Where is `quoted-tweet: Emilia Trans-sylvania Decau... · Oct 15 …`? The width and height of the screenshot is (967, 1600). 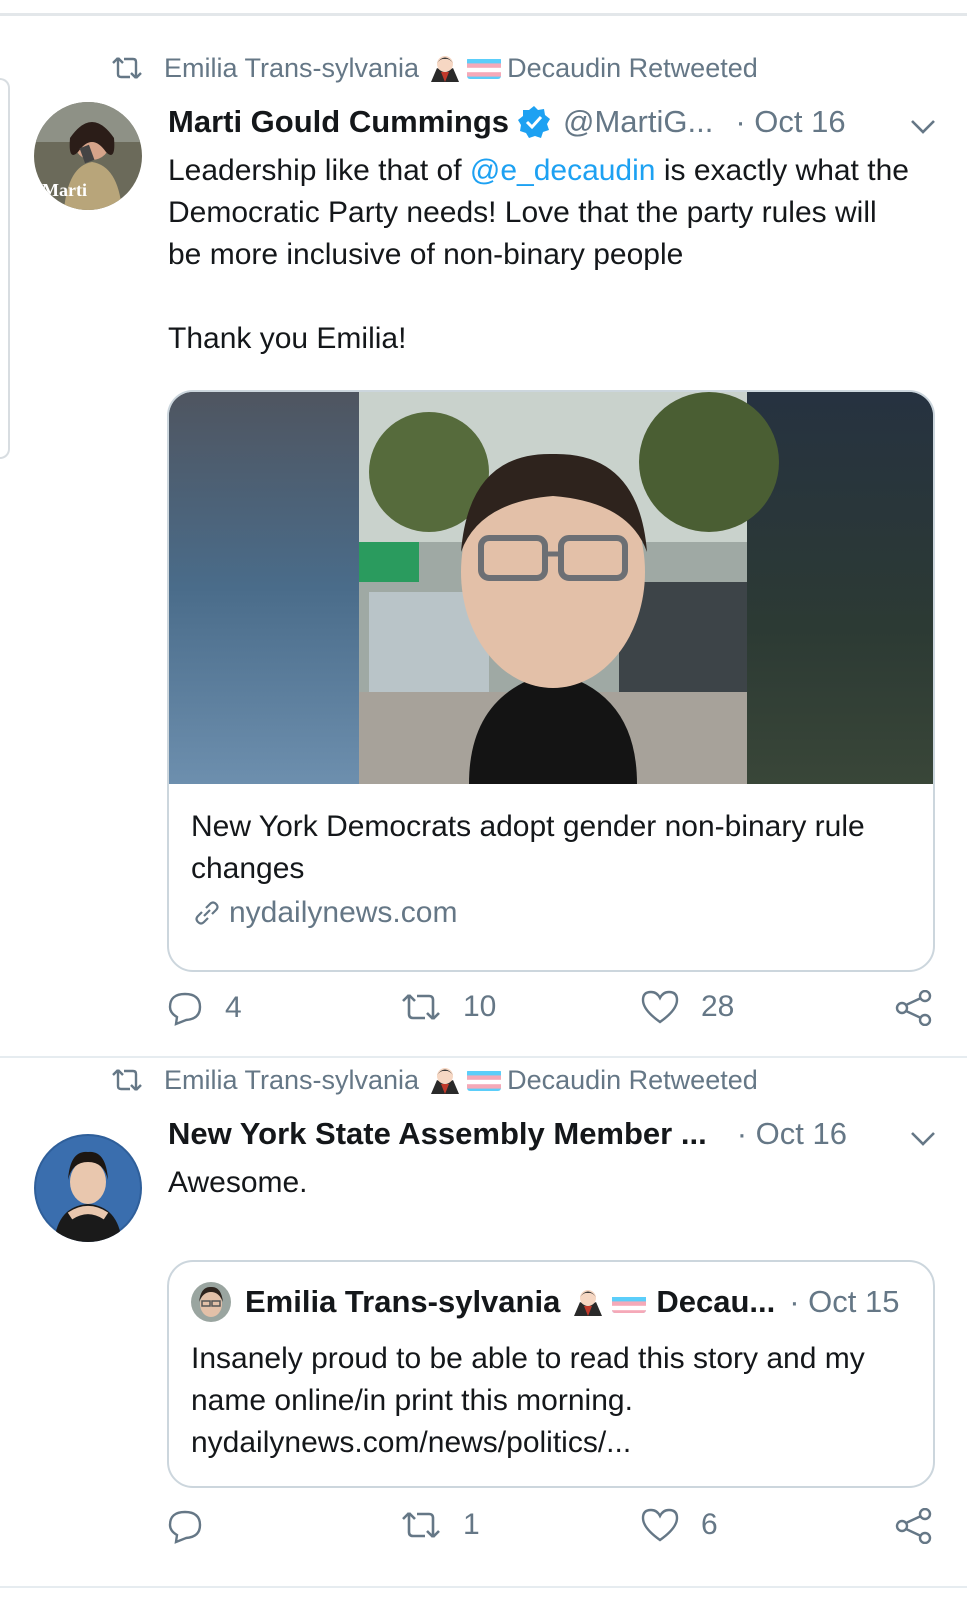 quoted-tweet: Emilia Trans-sylvania Decau... · Oct 15 … is located at coordinates (551, 1374).